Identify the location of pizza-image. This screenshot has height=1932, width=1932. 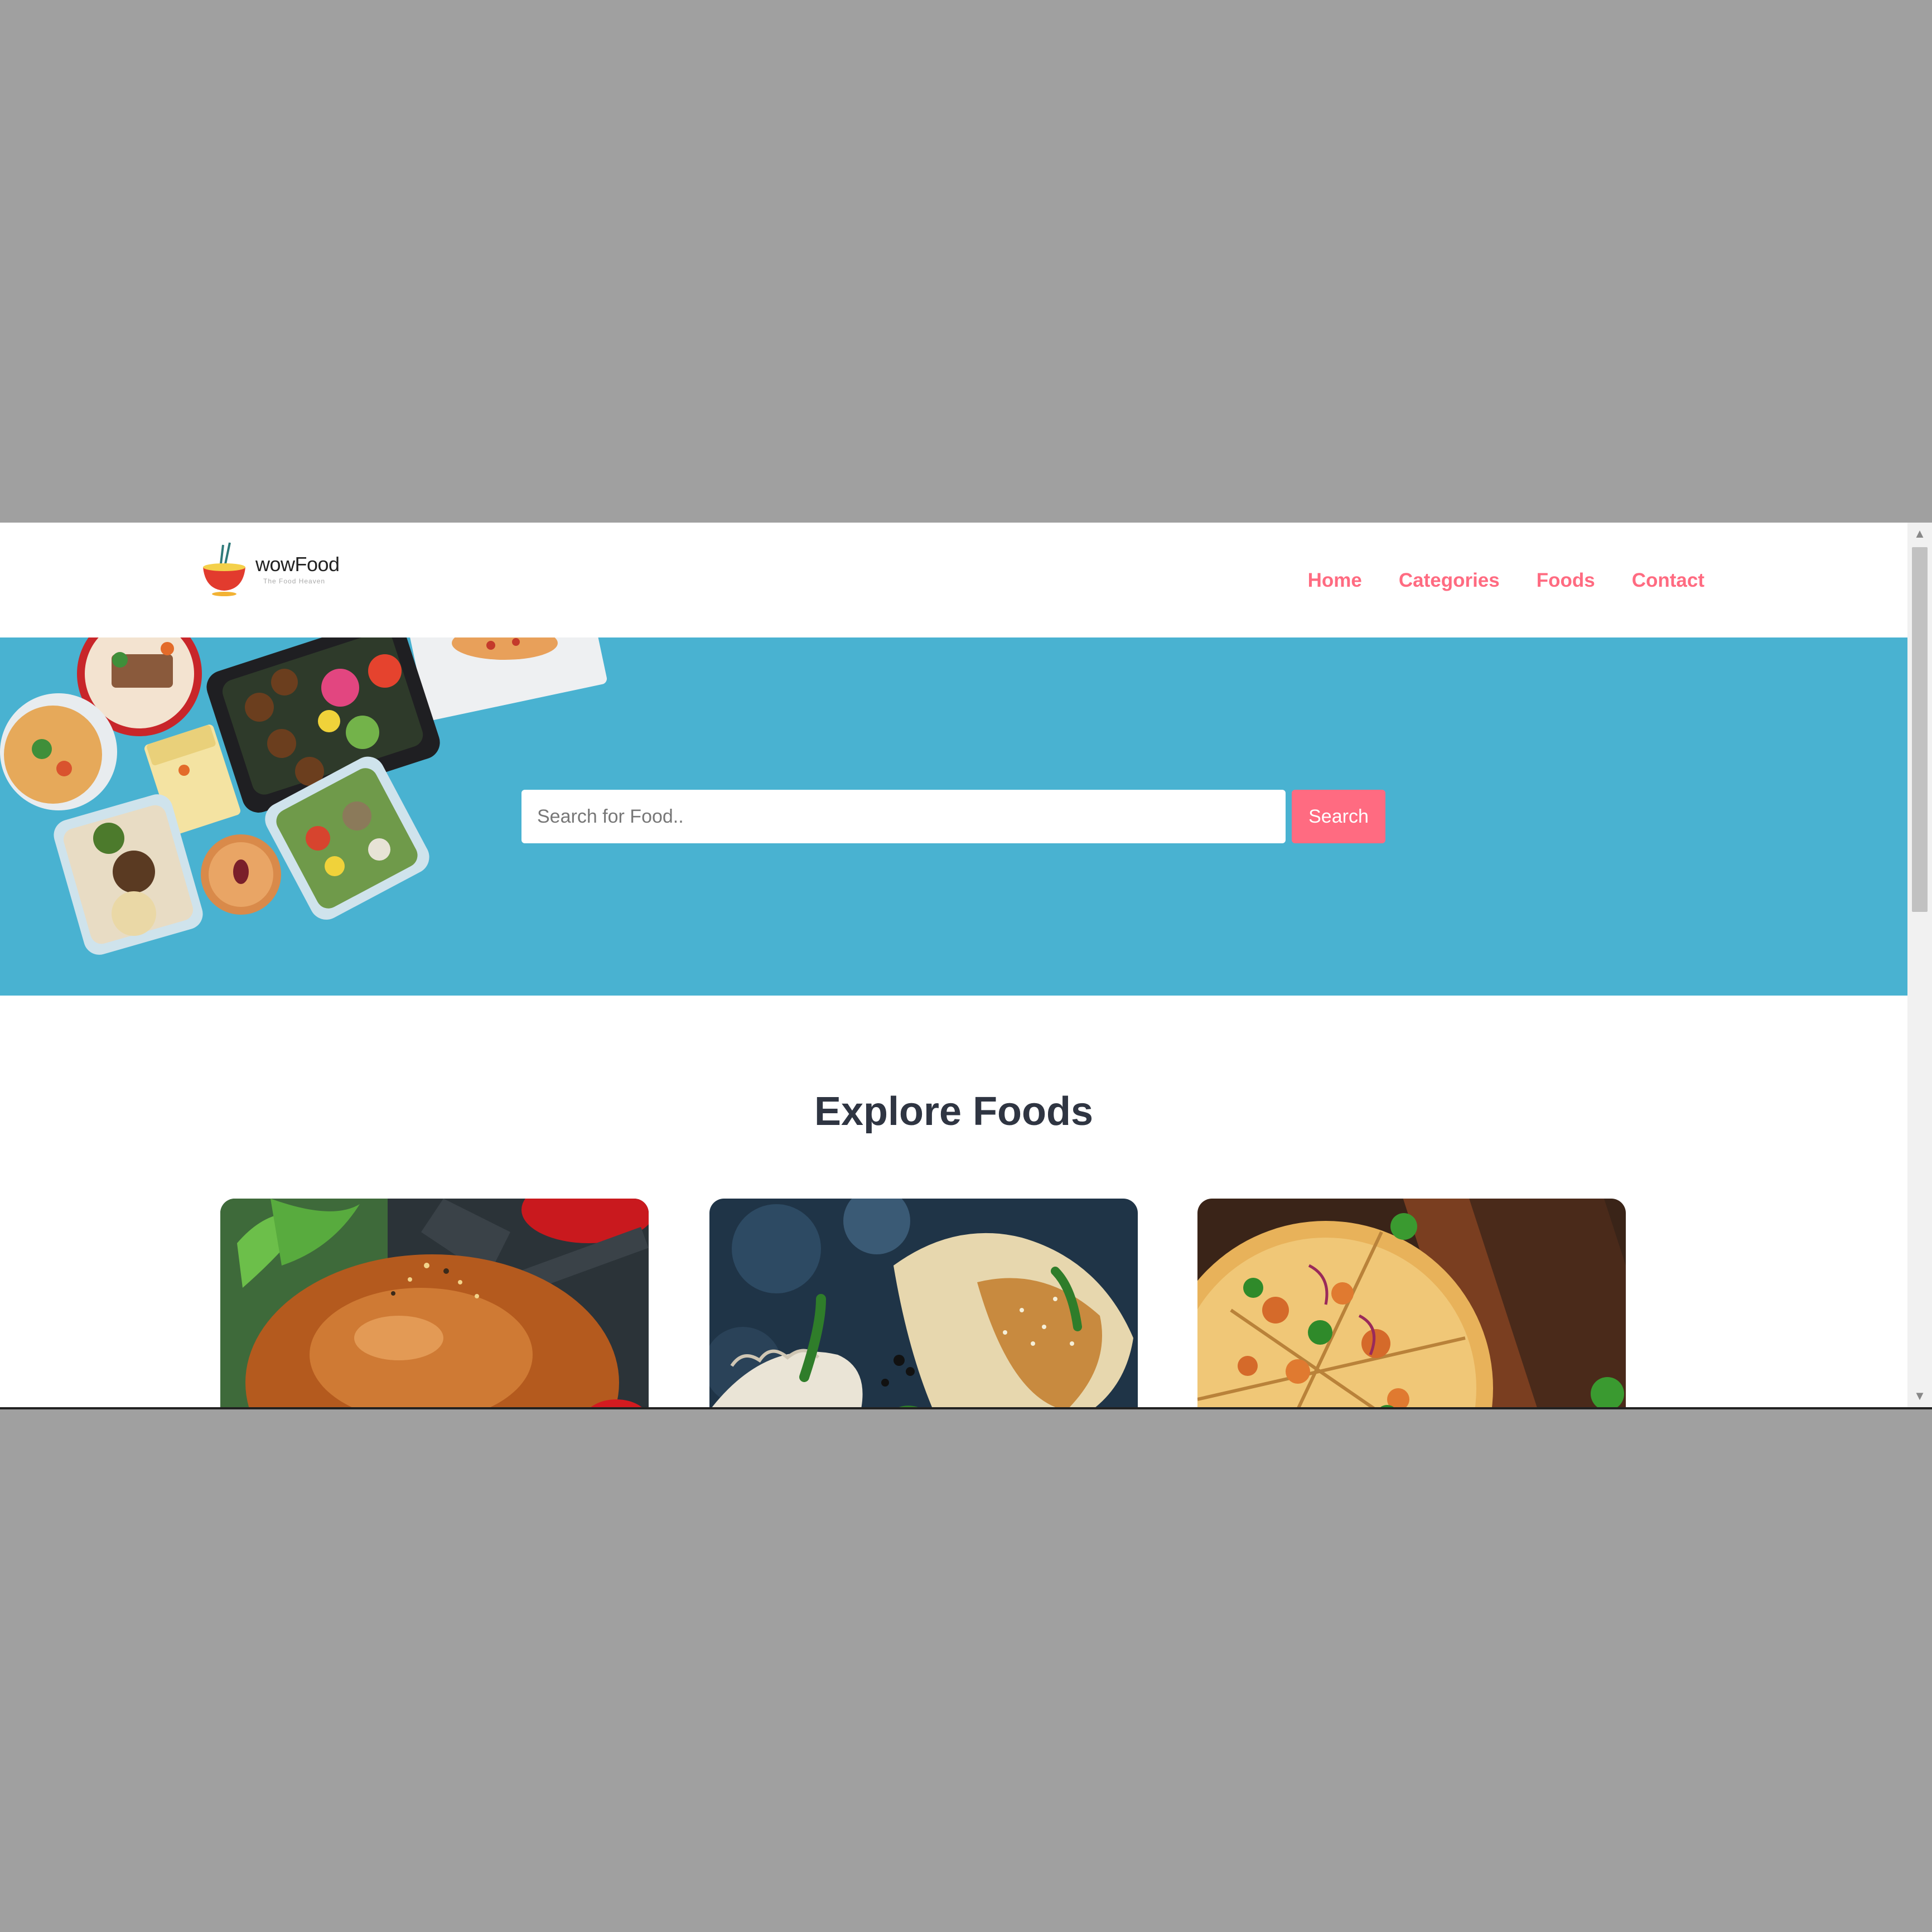
(1411, 1303).